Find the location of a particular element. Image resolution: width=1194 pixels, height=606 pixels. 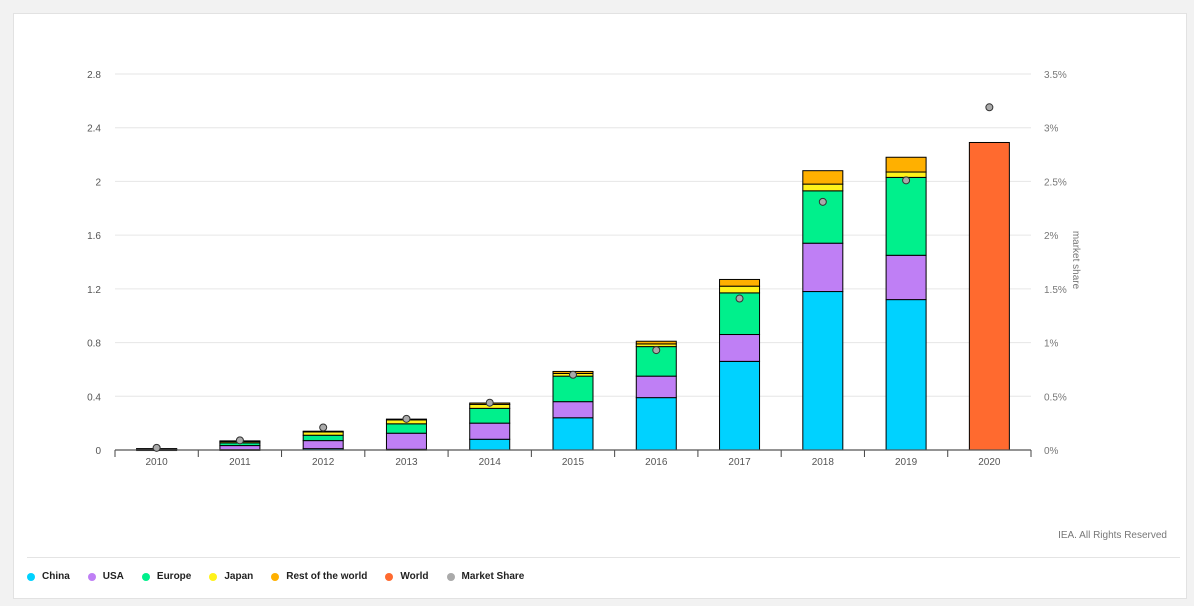

legend-item-usa: USA is located at coordinates (105, 576).